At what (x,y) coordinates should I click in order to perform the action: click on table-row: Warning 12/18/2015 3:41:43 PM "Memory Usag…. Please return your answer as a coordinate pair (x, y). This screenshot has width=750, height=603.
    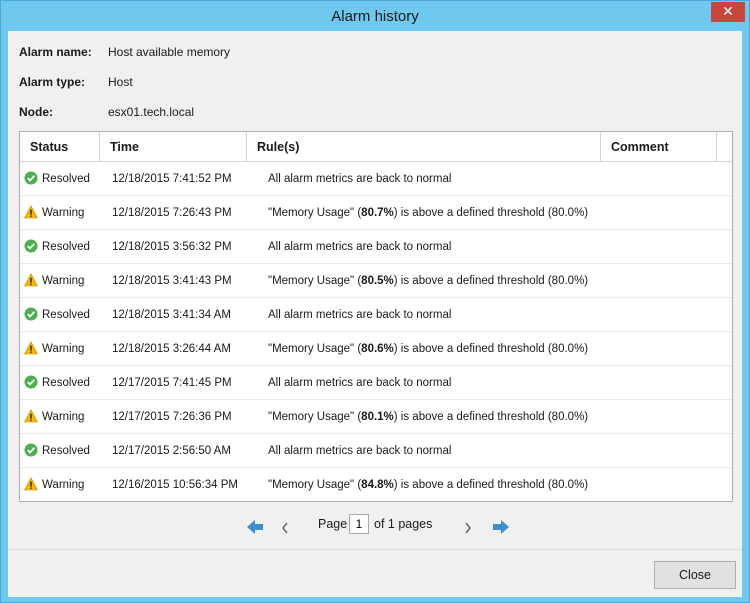
    Looking at the image, I should click on (376, 281).